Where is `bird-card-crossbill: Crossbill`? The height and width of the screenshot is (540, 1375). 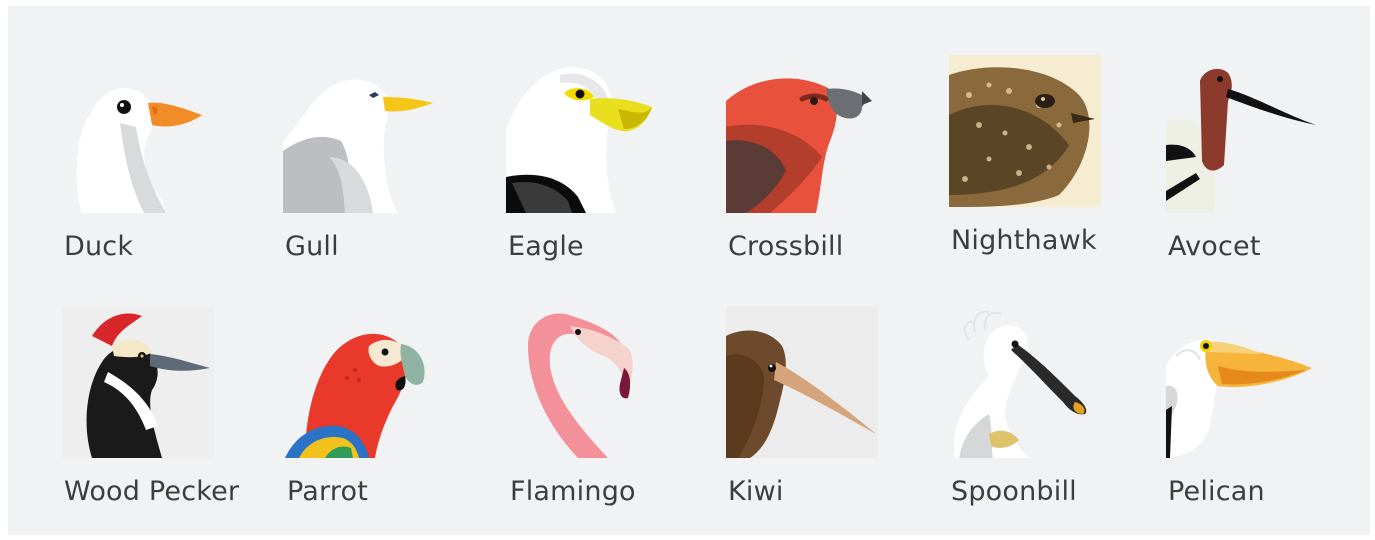
bird-card-crossbill: Crossbill is located at coordinates (836, 171).